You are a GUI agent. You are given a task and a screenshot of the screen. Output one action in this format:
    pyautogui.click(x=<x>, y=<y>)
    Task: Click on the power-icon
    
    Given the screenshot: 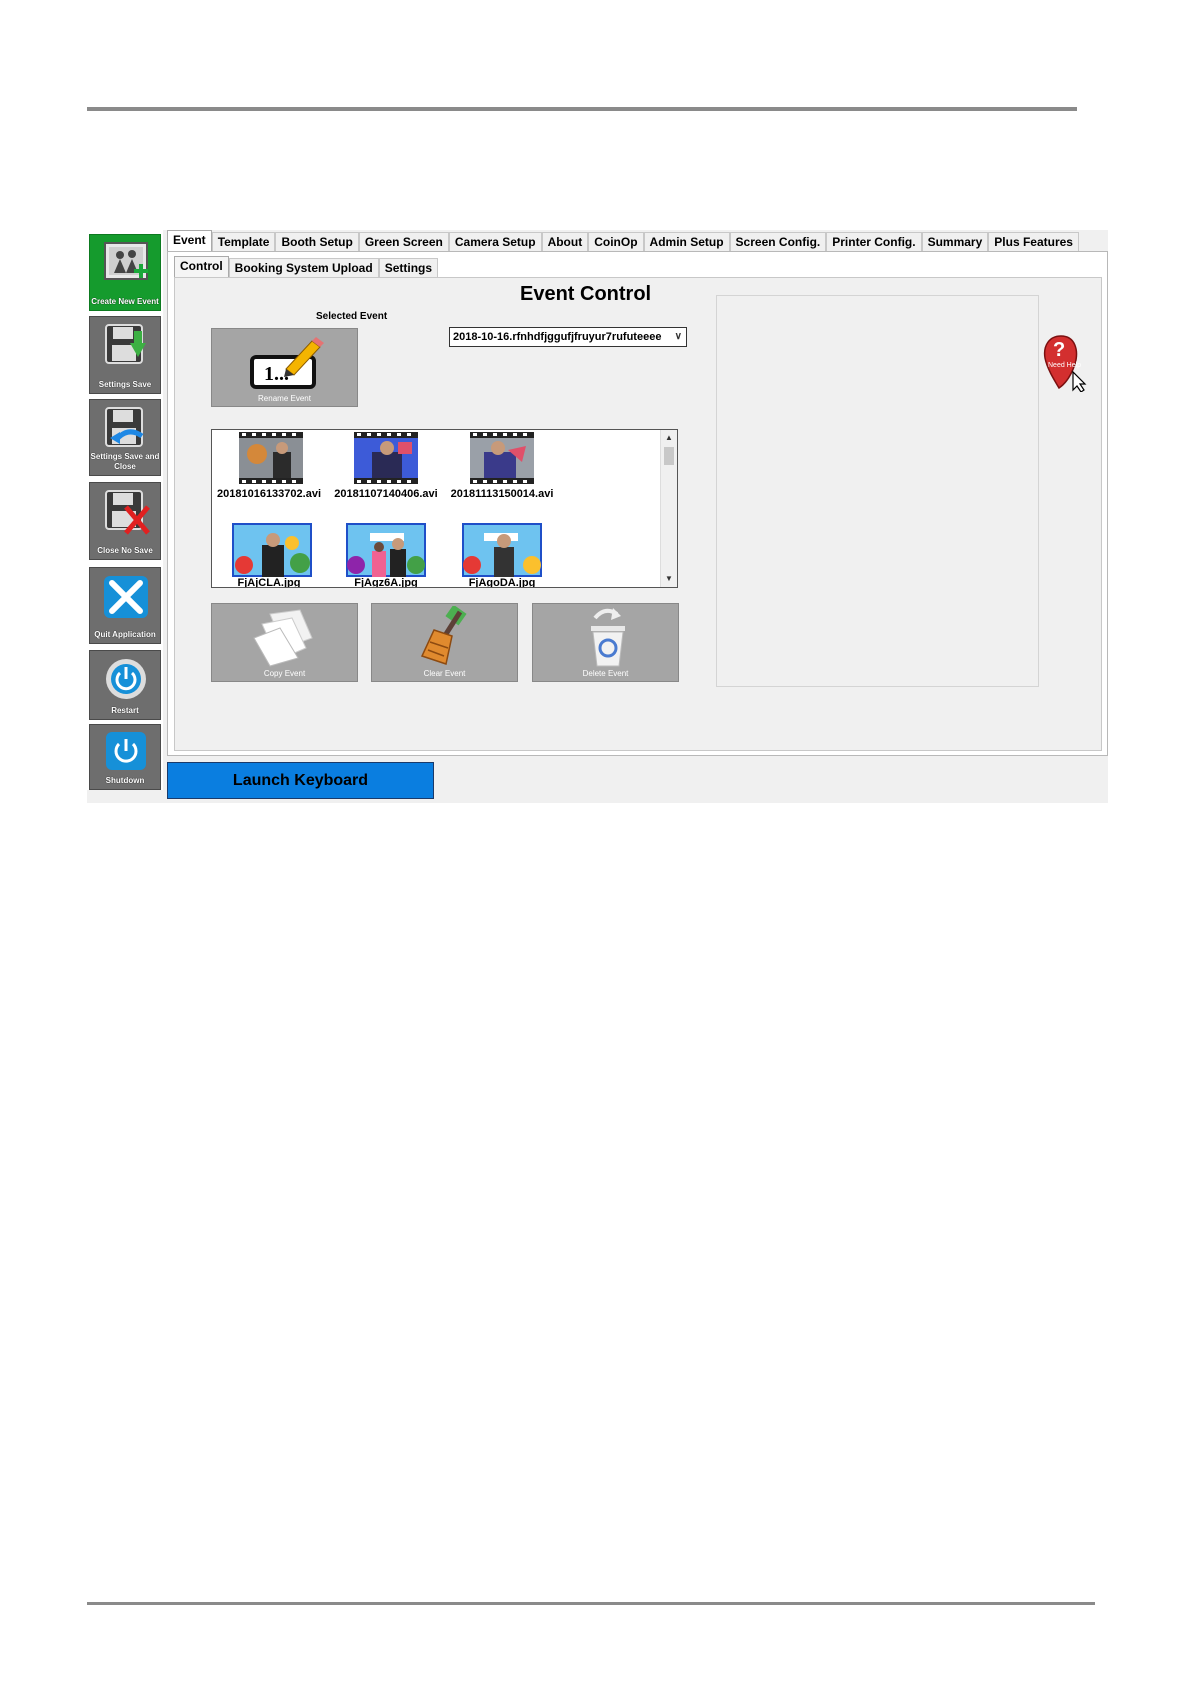 What is the action you would take?
    pyautogui.click(x=126, y=751)
    